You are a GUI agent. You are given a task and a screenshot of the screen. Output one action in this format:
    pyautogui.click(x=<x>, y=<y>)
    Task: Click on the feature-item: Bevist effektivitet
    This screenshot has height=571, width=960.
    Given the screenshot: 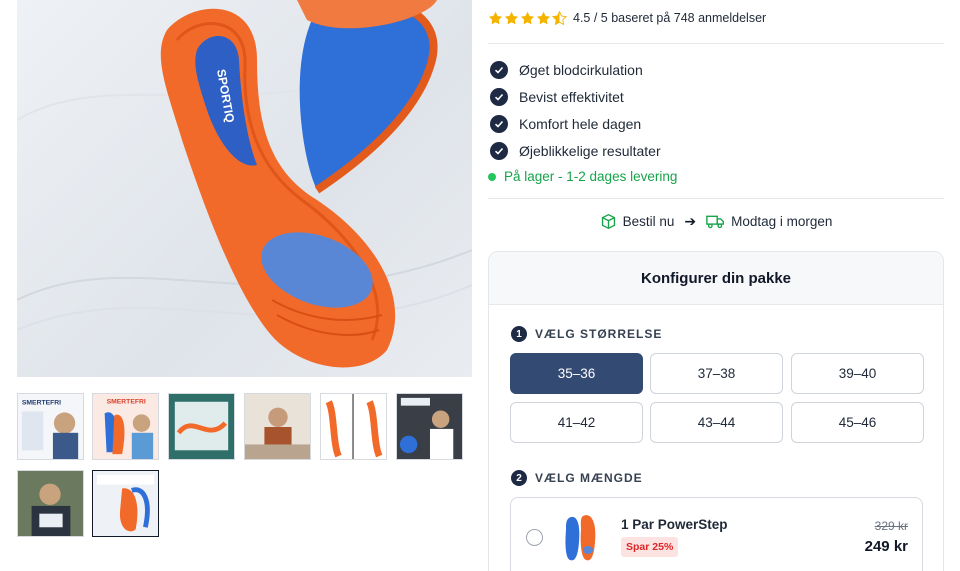 What is the action you would take?
    pyautogui.click(x=575, y=96)
    